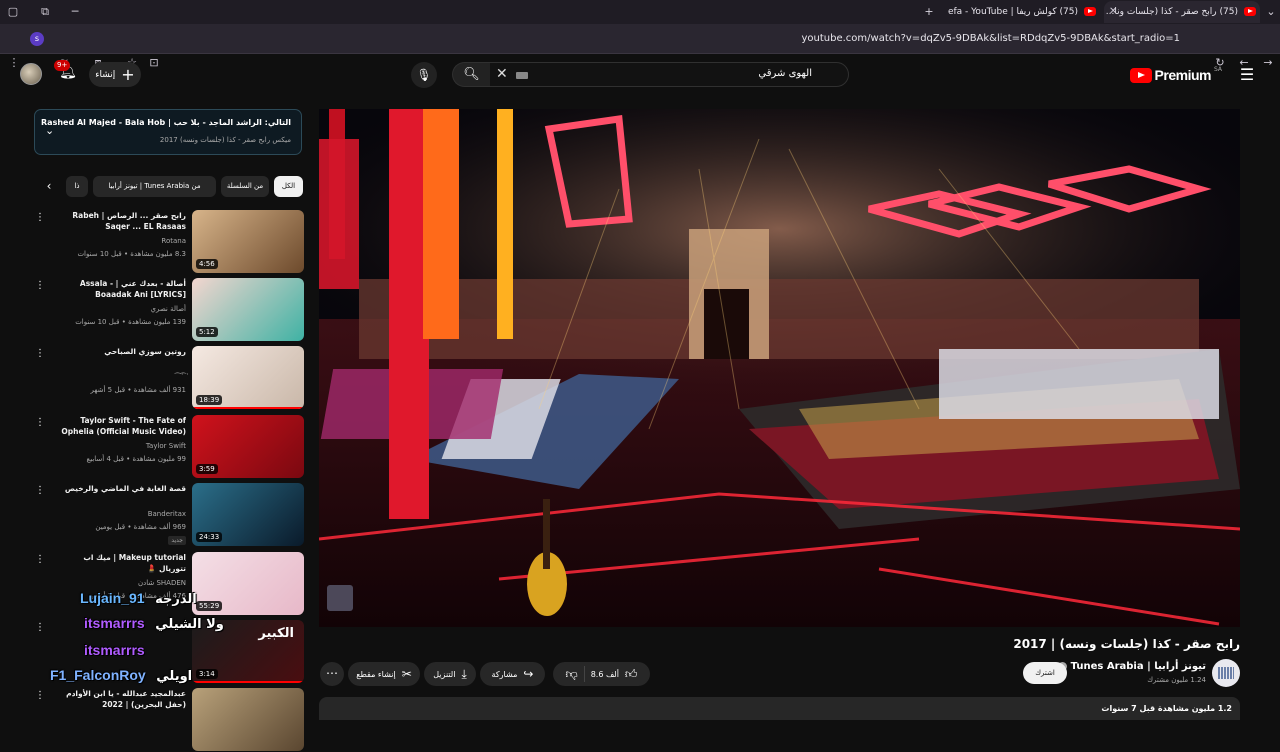 This screenshot has height=752, width=1280. I want to click on create-button: إنشاء +, so click(115, 74).